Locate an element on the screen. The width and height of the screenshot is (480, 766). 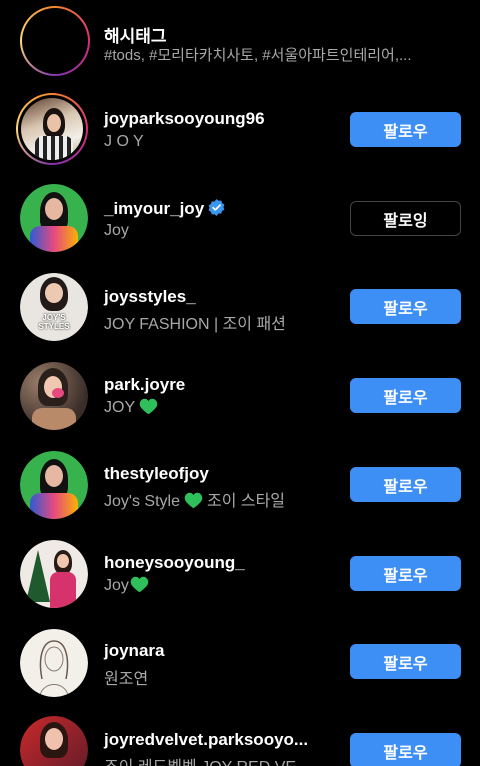
full-name-part: Joy's Style is located at coordinates (142, 501).